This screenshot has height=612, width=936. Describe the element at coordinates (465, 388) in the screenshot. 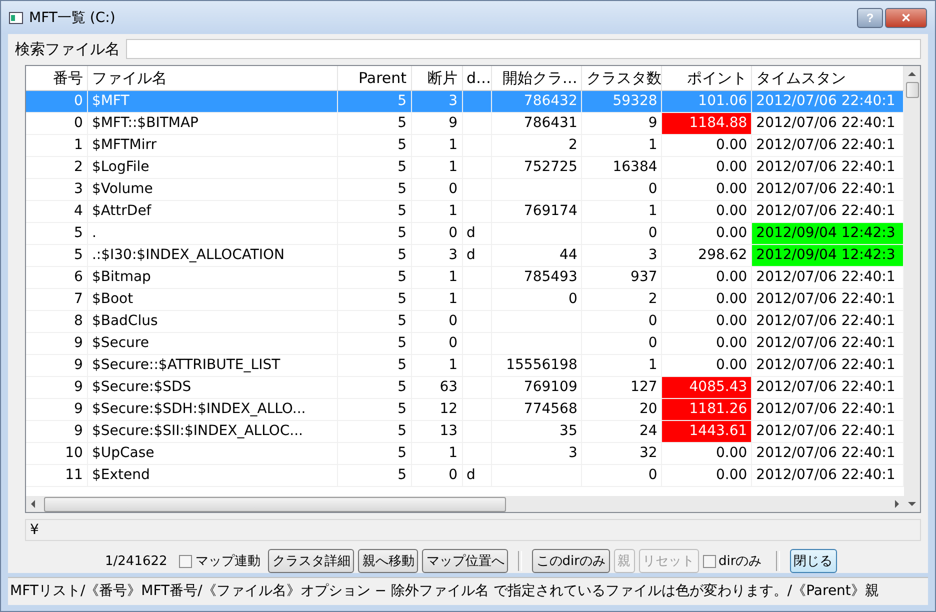

I see `table-row: 9 $Secure:$SDS 5 63 769109 127 4085.43 2012/07/06 22:40:1` at that location.